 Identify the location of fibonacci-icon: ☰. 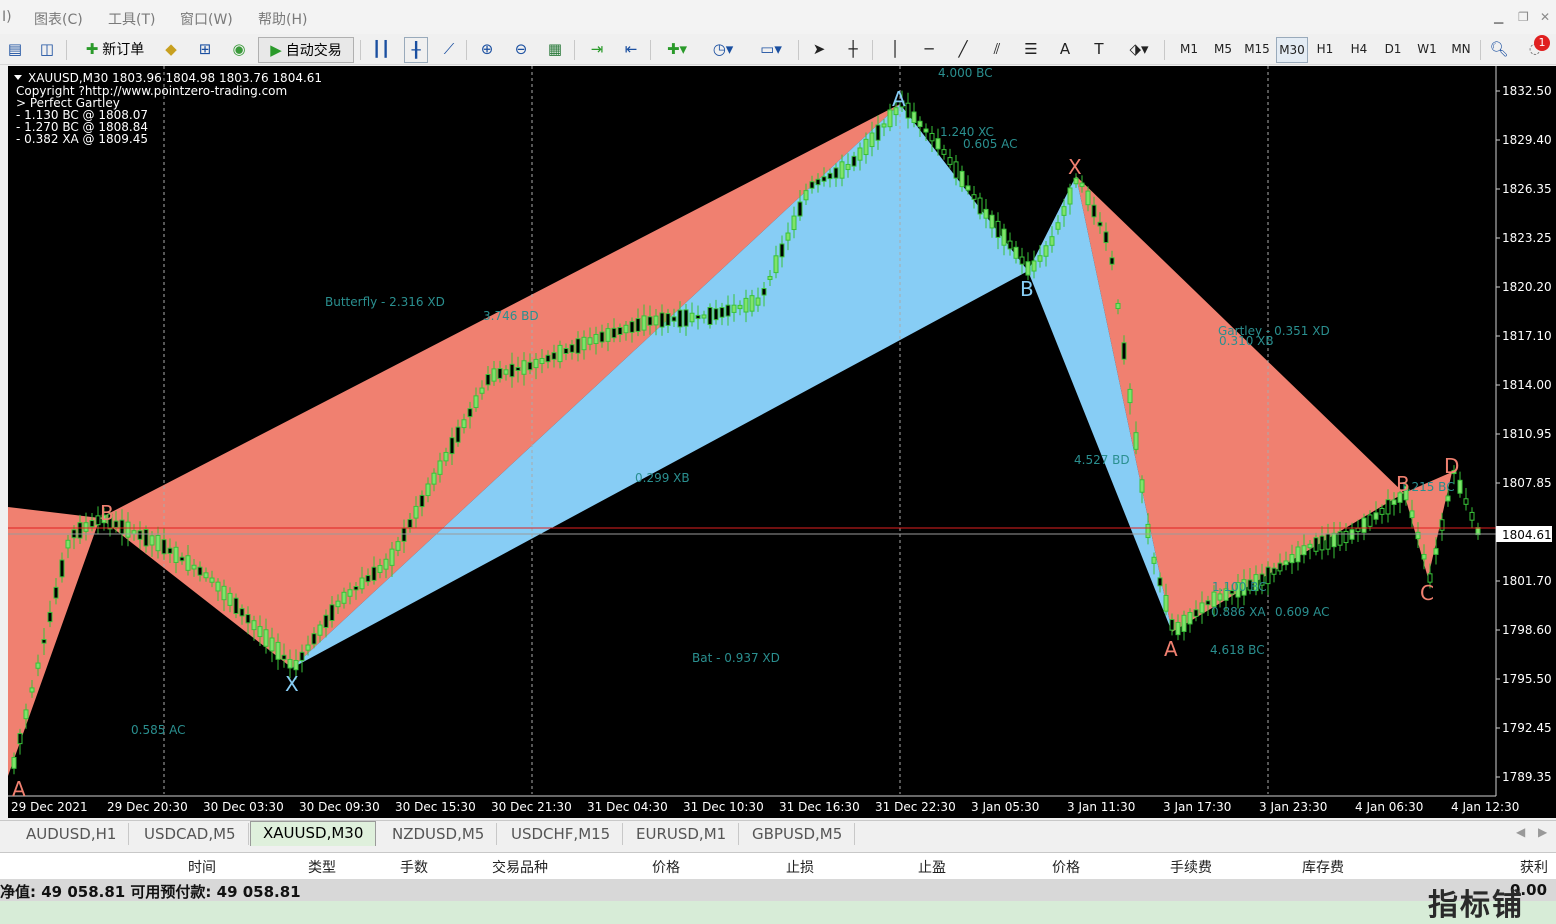
(1031, 49).